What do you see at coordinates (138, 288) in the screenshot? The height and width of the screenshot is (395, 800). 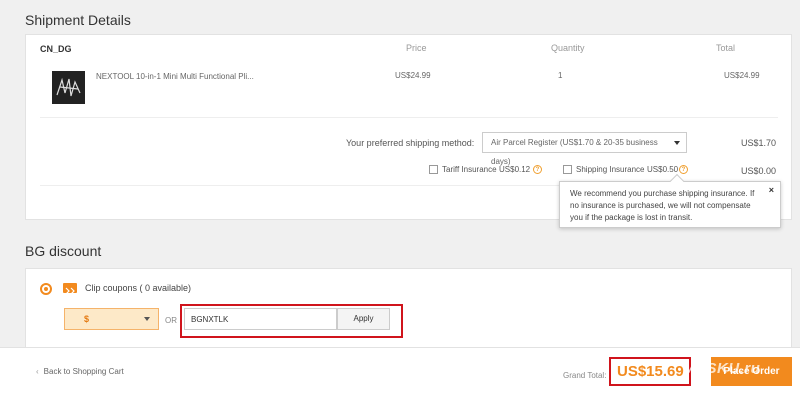 I see `clip-coupons-label: Clip coupons ( 0 available)` at bounding box center [138, 288].